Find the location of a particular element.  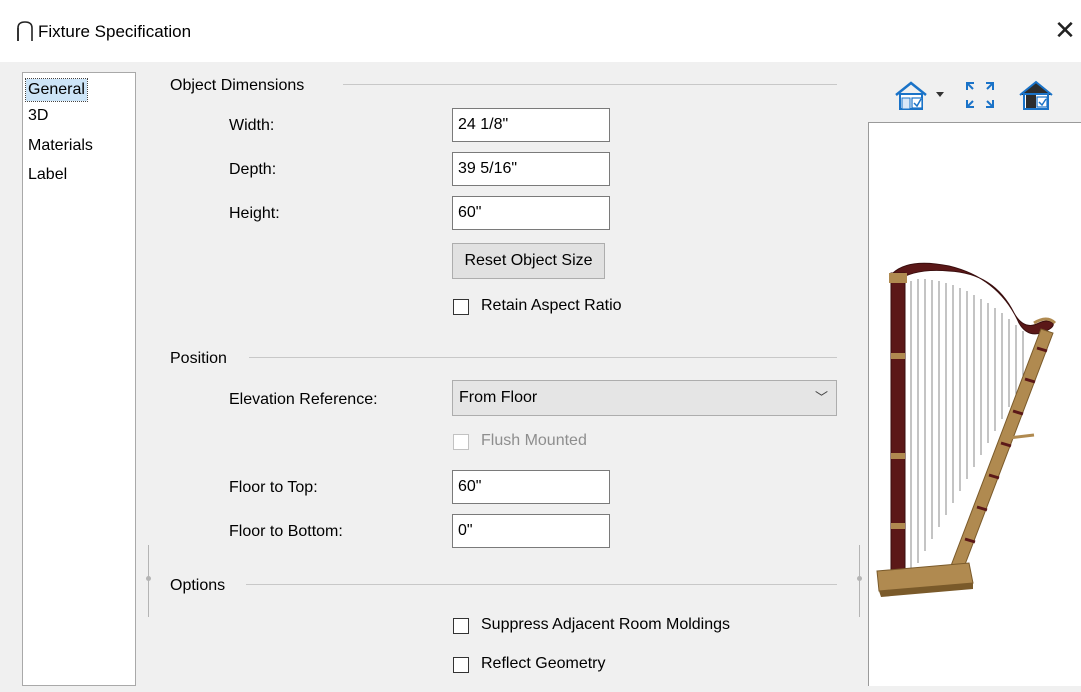

chevron-down-icon: ﹀ is located at coordinates (821, 397).